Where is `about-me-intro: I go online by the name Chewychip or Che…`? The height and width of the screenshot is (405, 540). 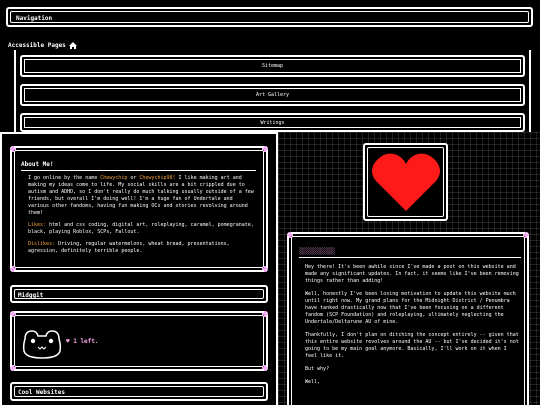 about-me-intro: I go online by the name Chewychip or Che… is located at coordinates (141, 195).